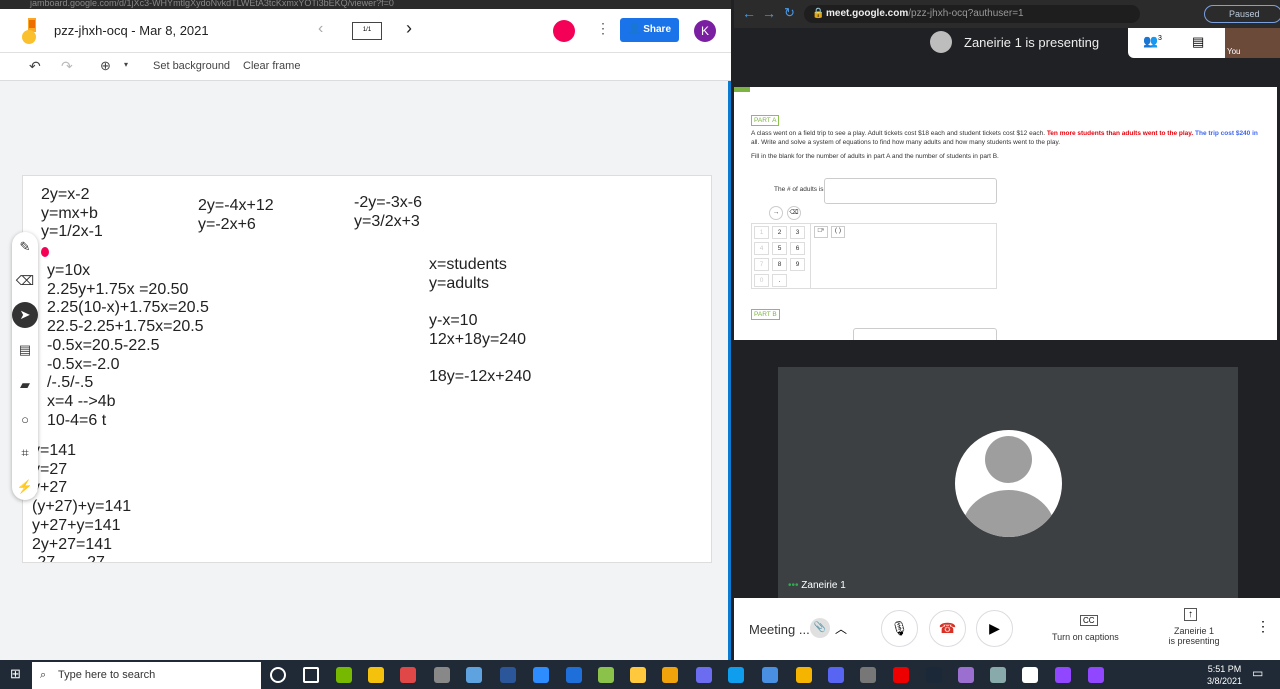  Describe the element at coordinates (508, 675) in the screenshot. I see `paint-icon` at that location.